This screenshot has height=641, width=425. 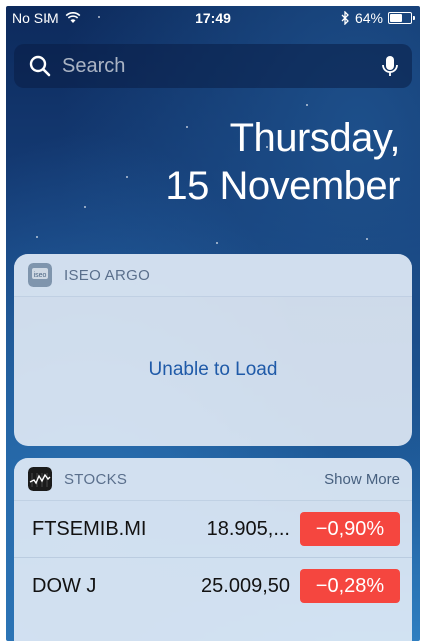 I want to click on bluetooth-icon, so click(x=345, y=18).